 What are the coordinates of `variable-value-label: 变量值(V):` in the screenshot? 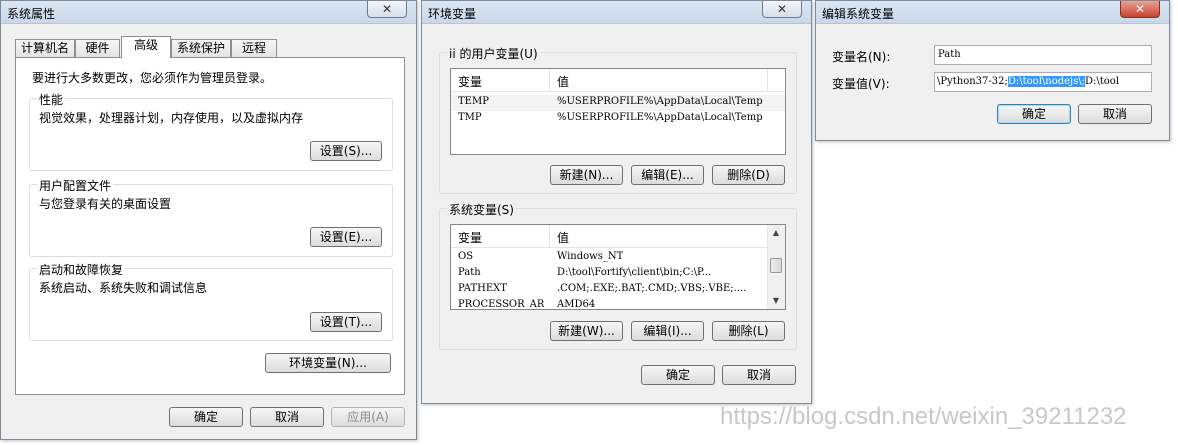 It's located at (861, 84).